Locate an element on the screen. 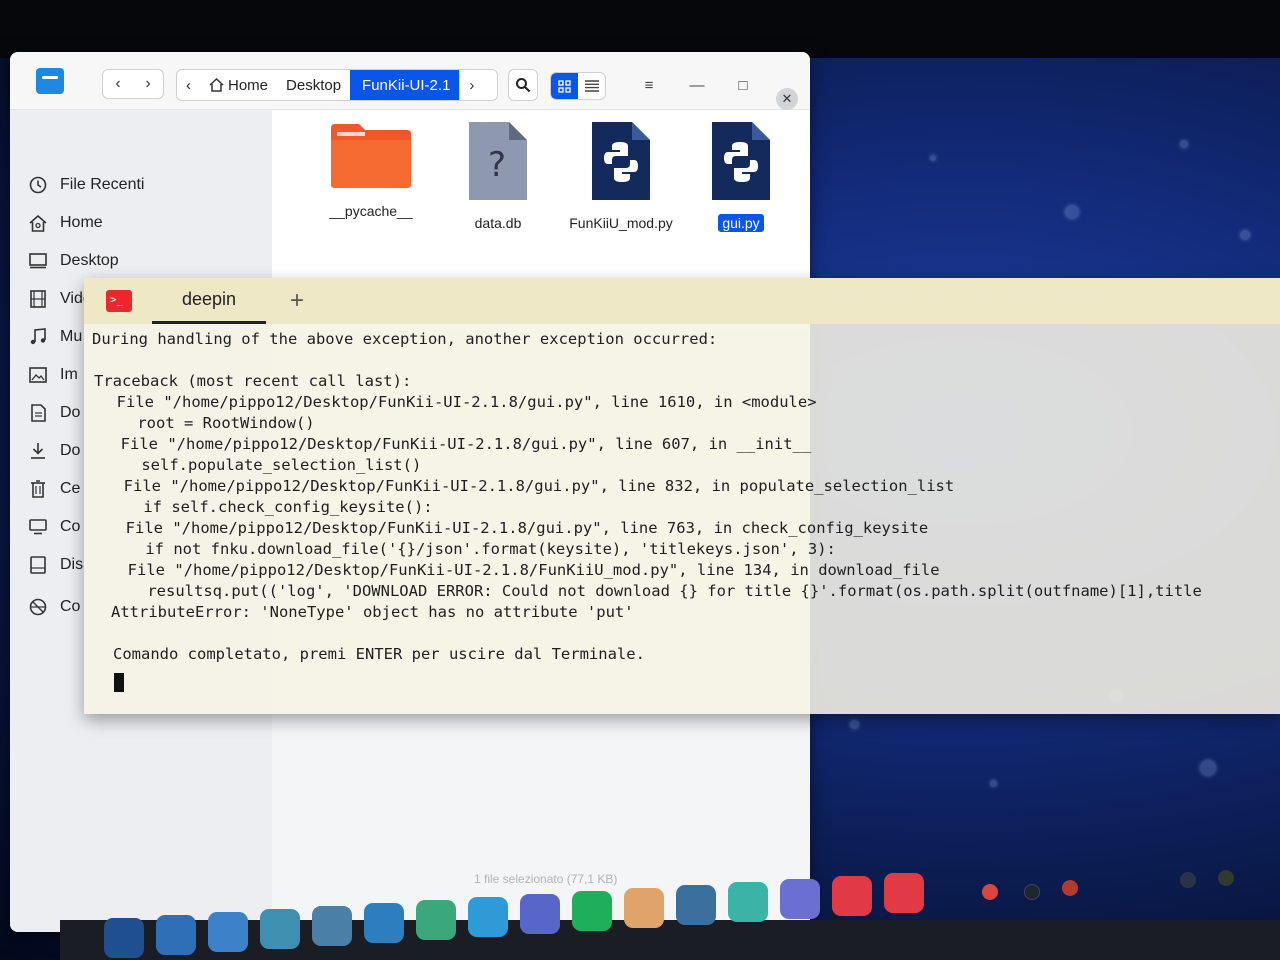 Image resolution: width=1280 pixels, height=960 pixels. file-manager-running-icon is located at coordinates (800, 899).